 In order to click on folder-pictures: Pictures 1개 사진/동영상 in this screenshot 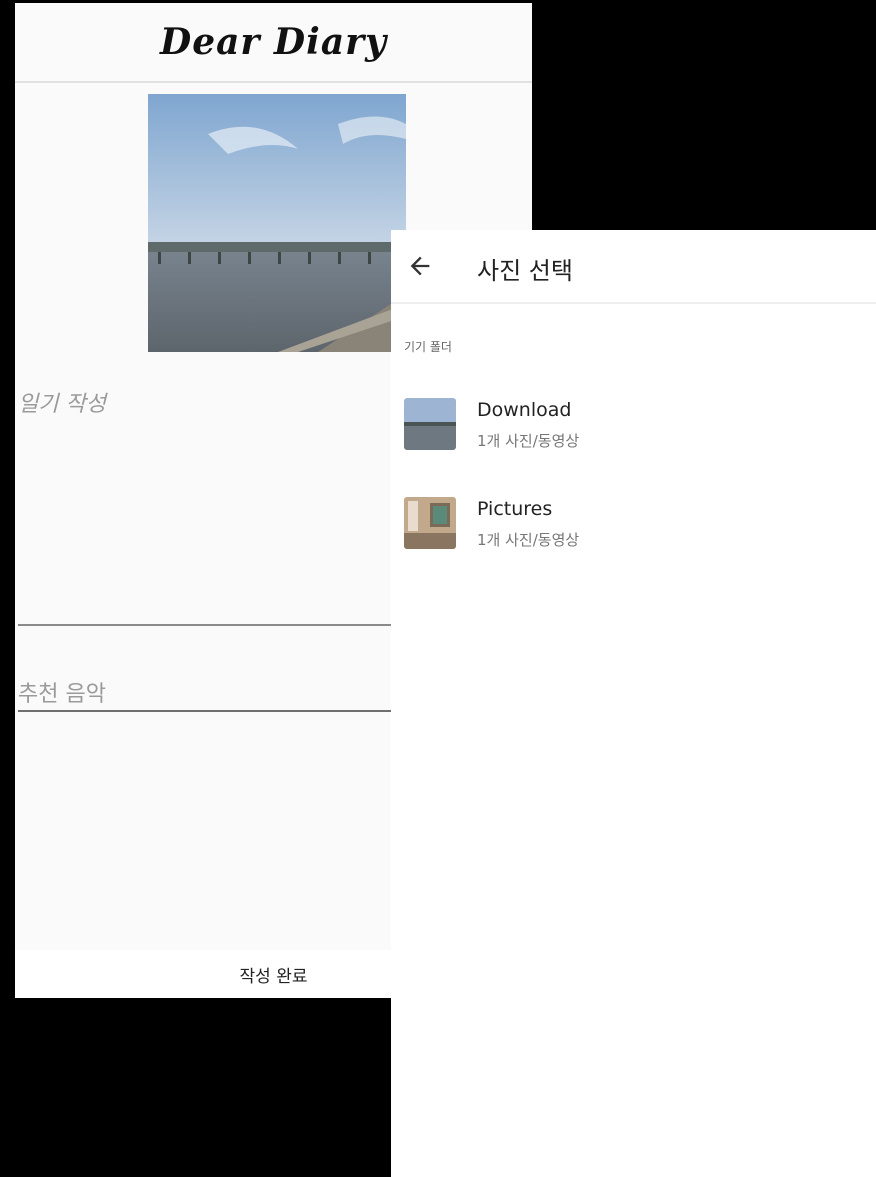, I will do `click(633, 527)`.